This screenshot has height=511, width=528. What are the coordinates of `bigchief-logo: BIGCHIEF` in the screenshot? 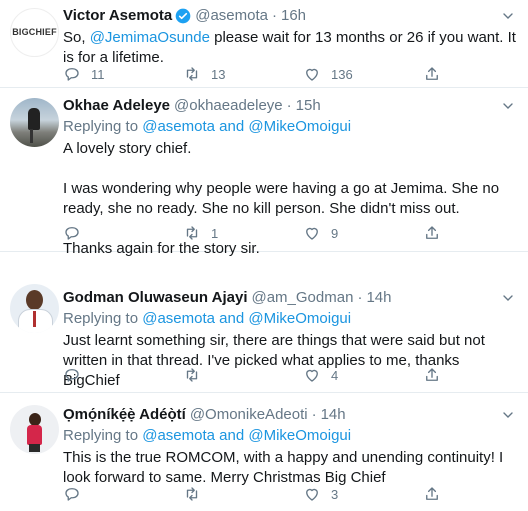 It's located at (34, 32).